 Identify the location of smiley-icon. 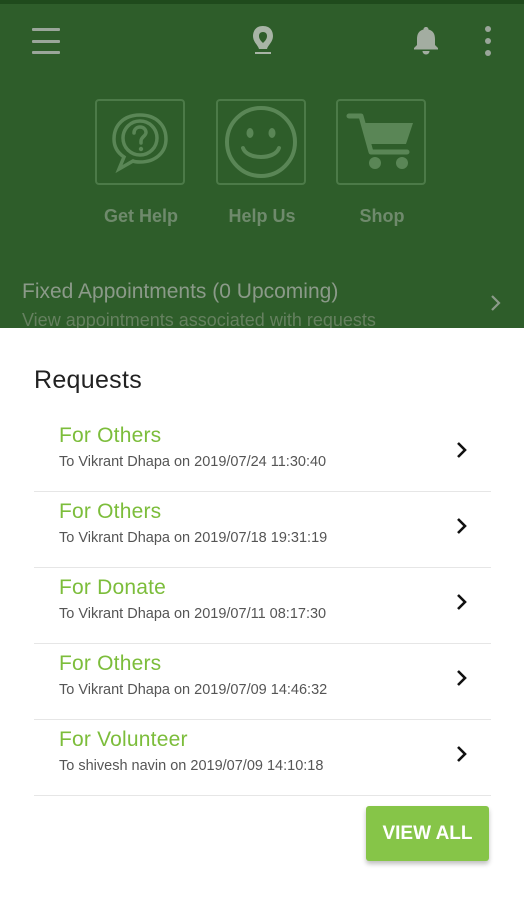
(261, 142).